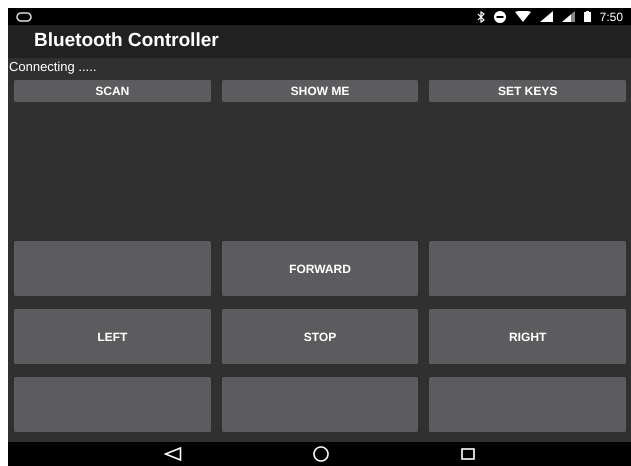 The width and height of the screenshot is (631, 466). Describe the element at coordinates (24, 17) in the screenshot. I see `notification-icon` at that location.